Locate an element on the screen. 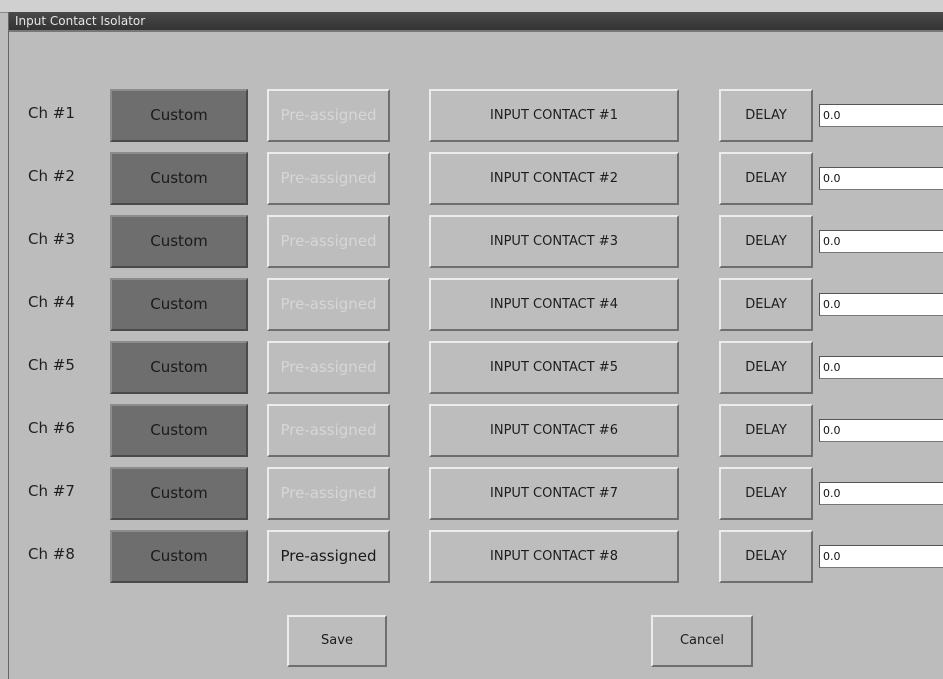  custom-button-ch6: Custom is located at coordinates (179, 430).